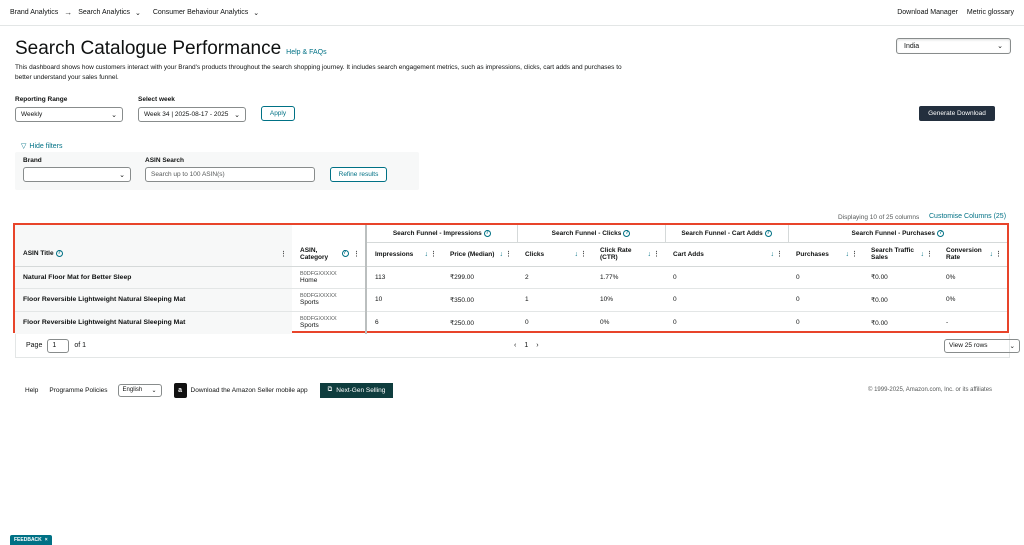  Describe the element at coordinates (284, 254) in the screenshot. I see `column-menu-icon: ⋮` at that location.